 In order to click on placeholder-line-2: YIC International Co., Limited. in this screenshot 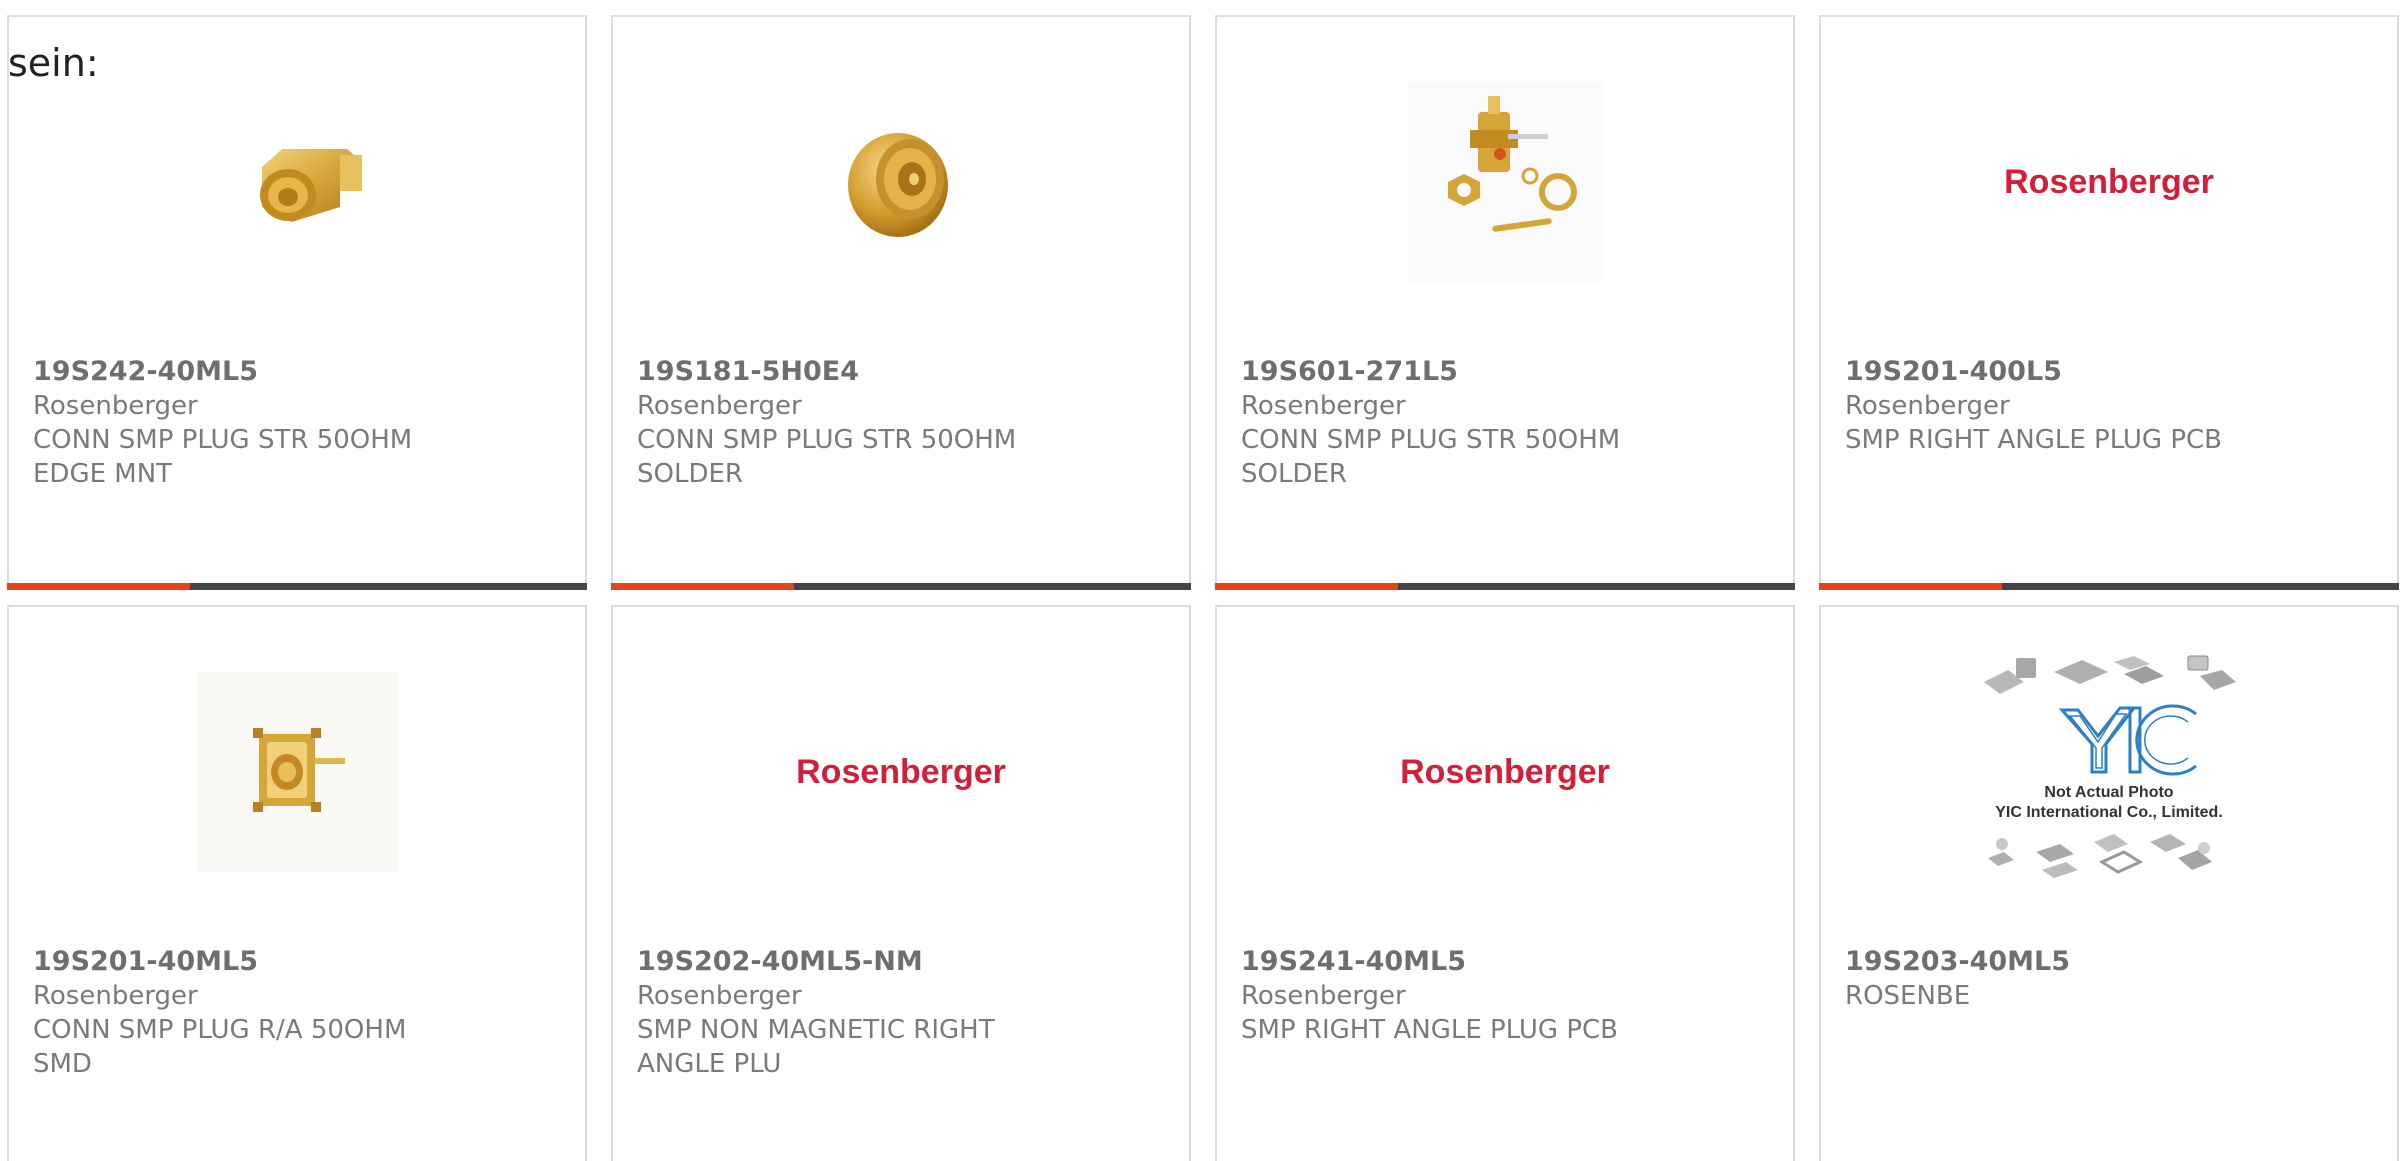, I will do `click(2109, 812)`.